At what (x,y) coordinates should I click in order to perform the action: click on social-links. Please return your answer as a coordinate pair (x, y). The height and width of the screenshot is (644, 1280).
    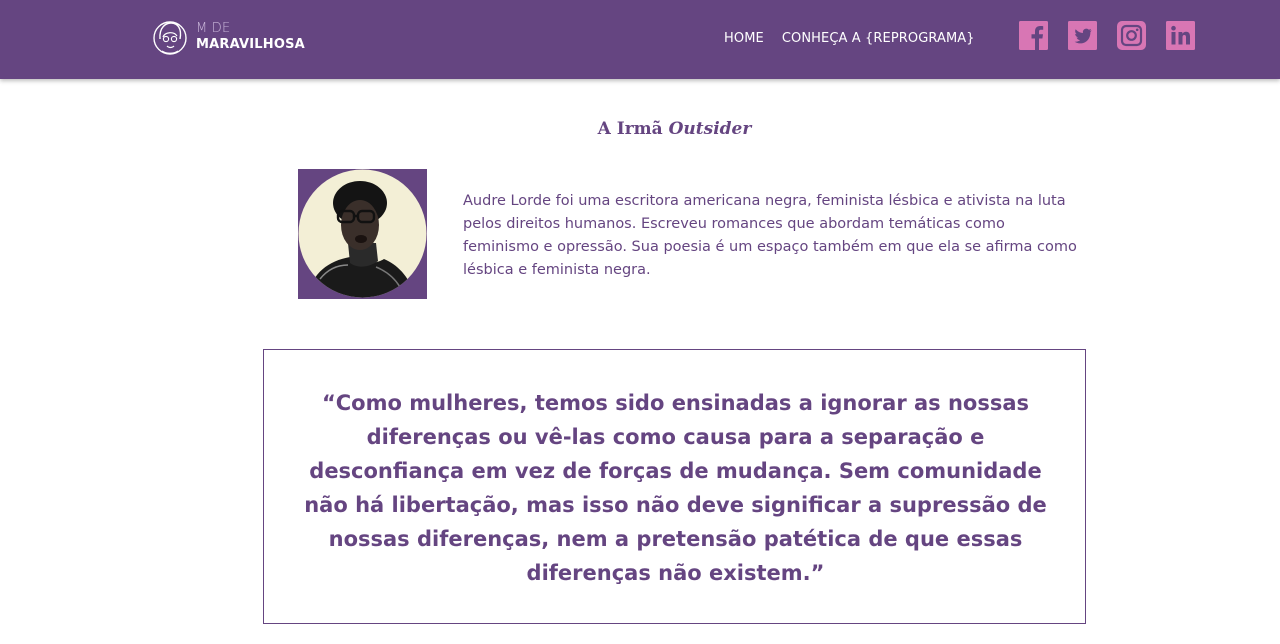
    Looking at the image, I should click on (1107, 35).